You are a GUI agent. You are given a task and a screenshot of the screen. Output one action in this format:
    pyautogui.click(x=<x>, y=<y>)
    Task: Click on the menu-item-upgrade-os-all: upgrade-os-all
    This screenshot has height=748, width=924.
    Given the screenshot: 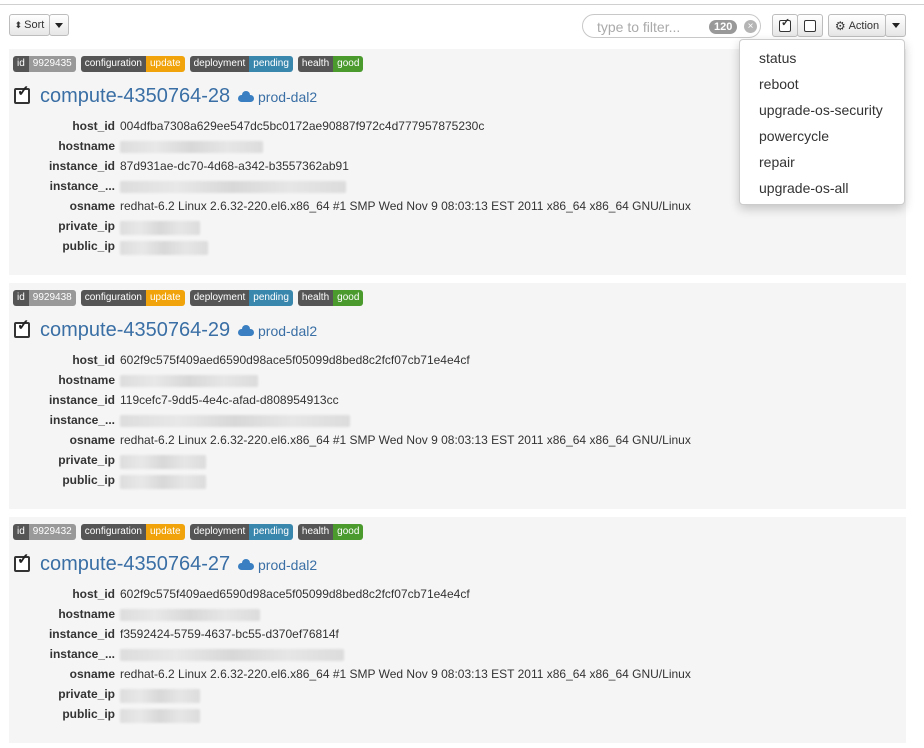 What is the action you would take?
    pyautogui.click(x=804, y=188)
    